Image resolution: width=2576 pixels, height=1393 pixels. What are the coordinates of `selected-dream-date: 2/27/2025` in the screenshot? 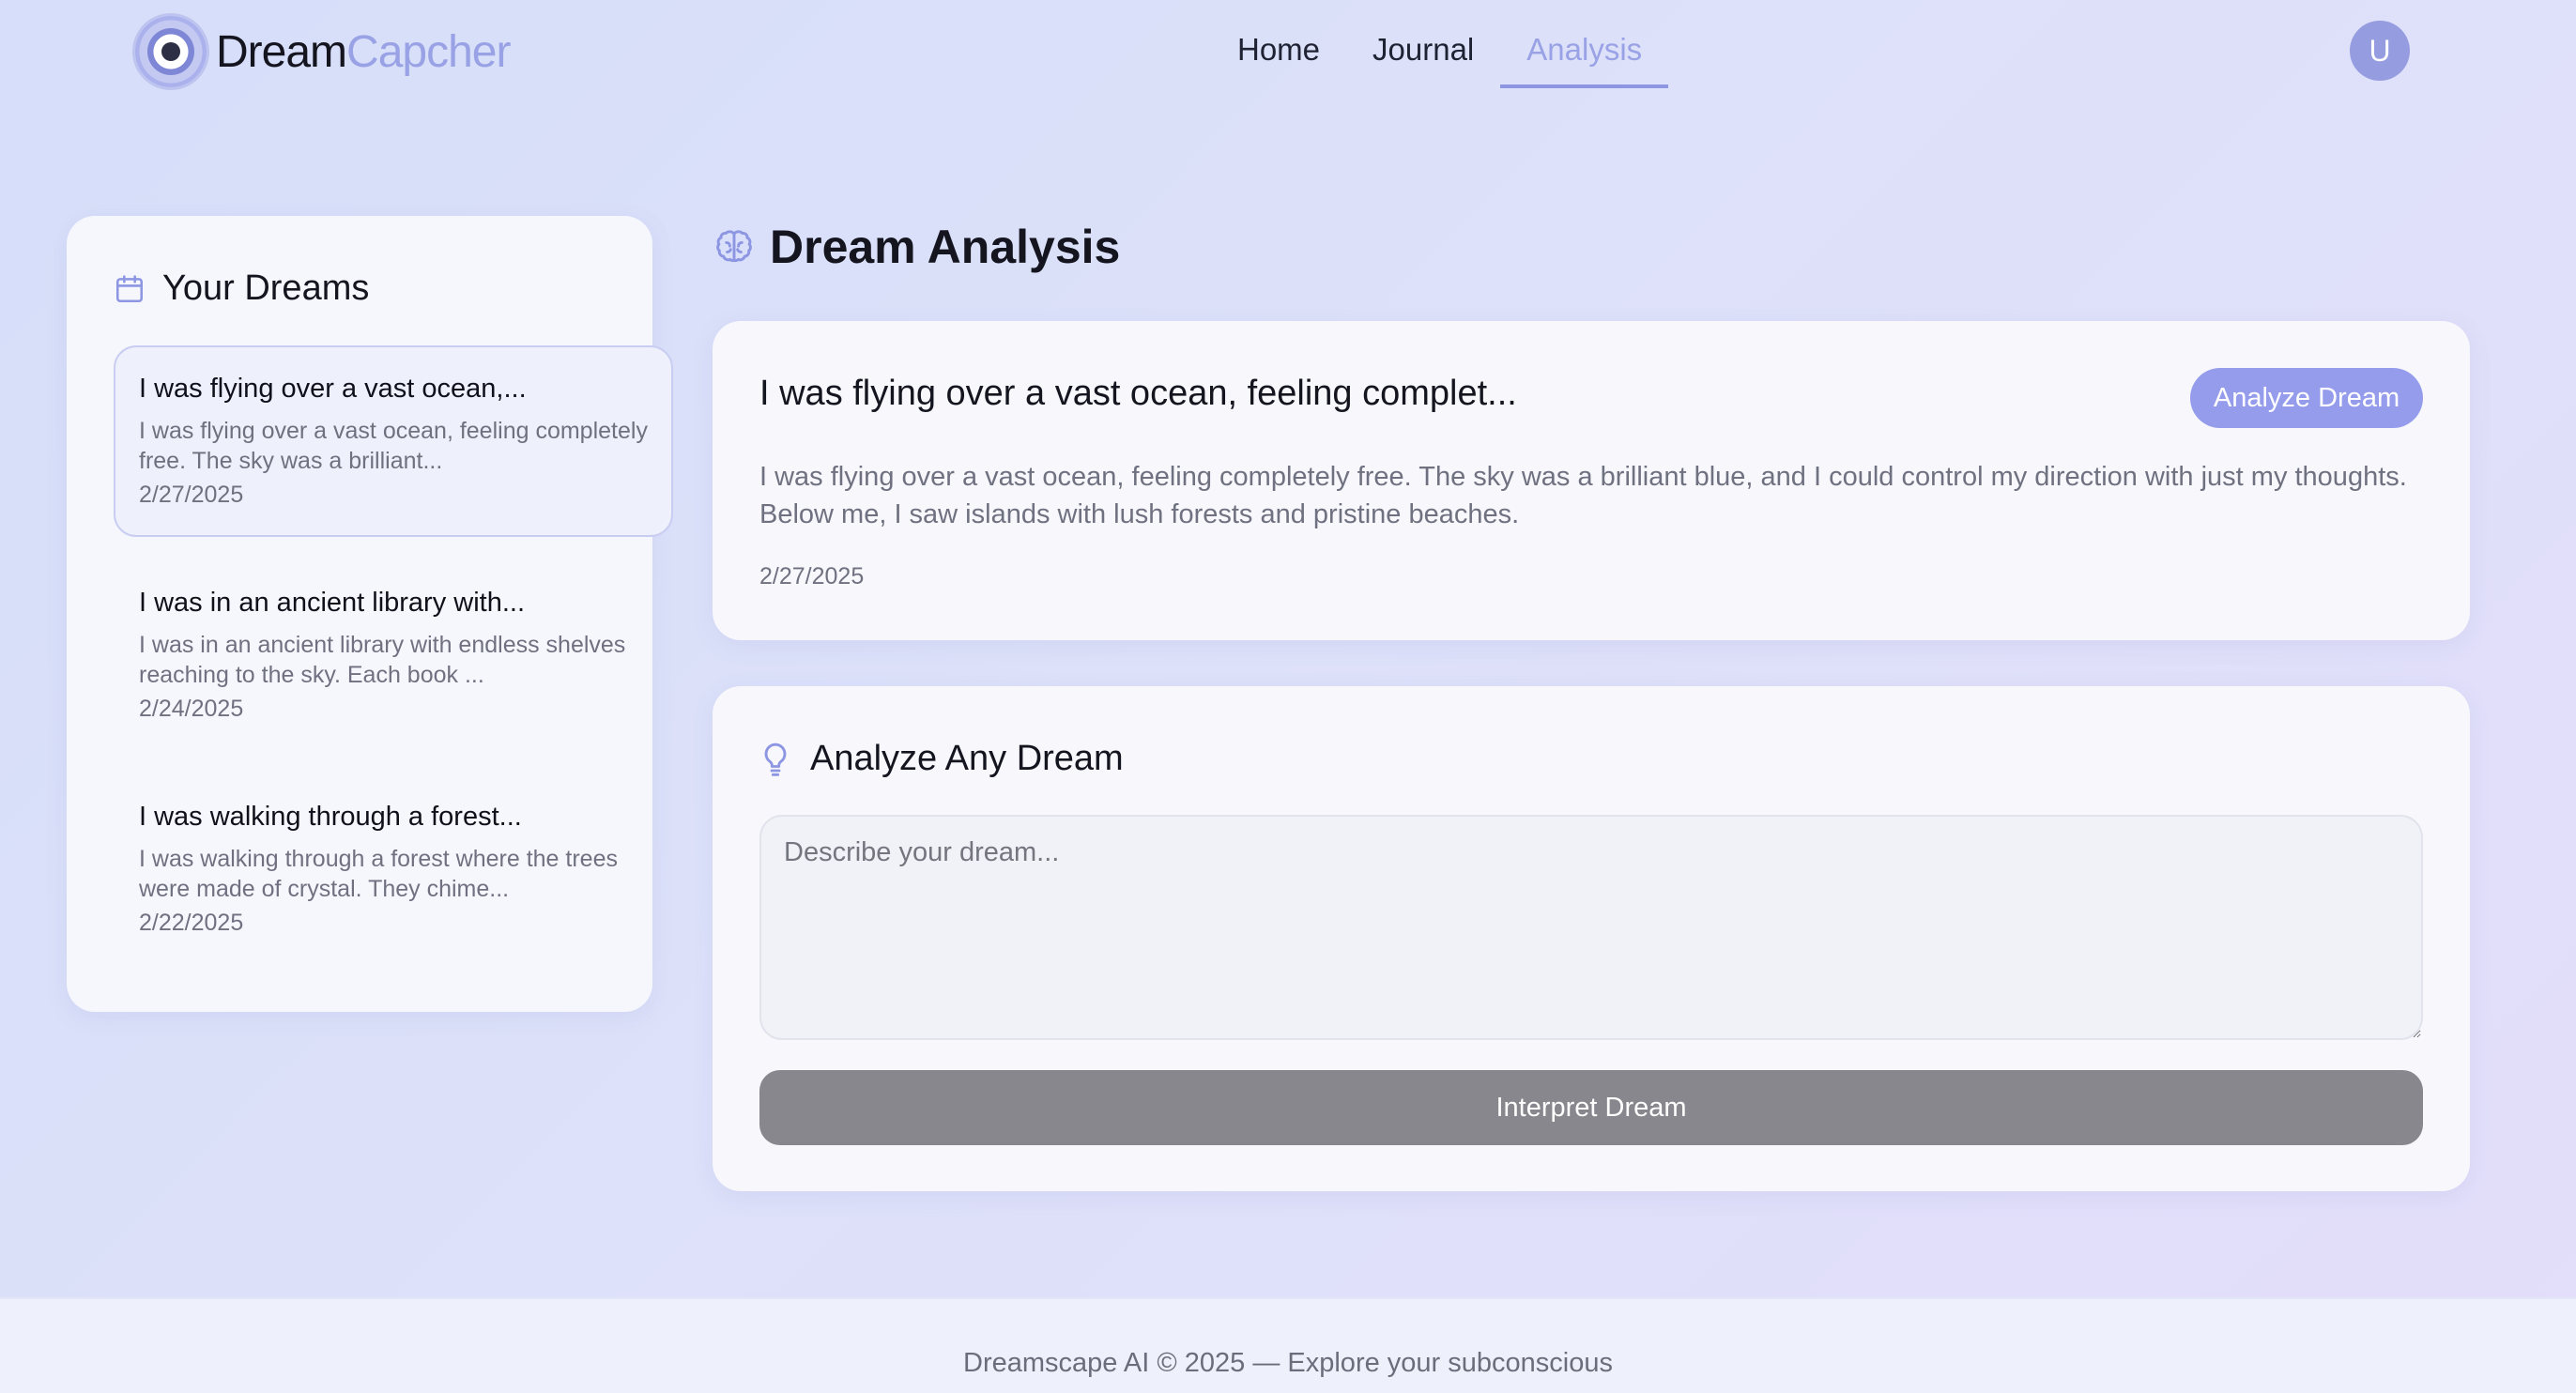 It's located at (812, 576).